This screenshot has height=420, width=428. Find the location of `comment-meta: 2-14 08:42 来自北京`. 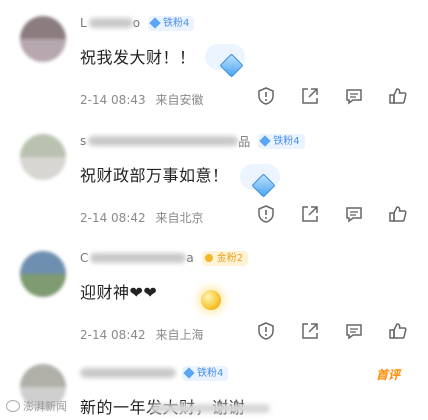

comment-meta: 2-14 08:42 来自北京 is located at coordinates (141, 217).